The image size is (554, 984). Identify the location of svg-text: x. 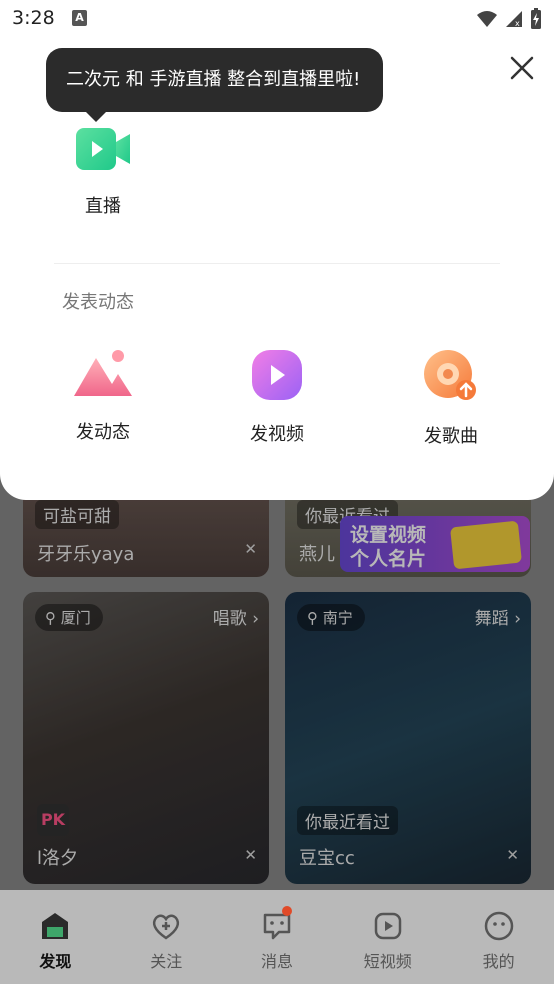
(517, 23).